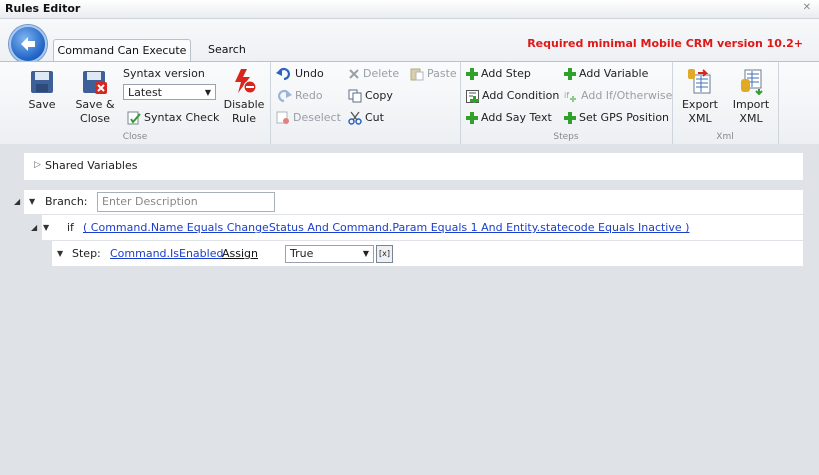 The image size is (819, 475). Describe the element at coordinates (566, 95) in the screenshot. I see `svg-text: if` at that location.